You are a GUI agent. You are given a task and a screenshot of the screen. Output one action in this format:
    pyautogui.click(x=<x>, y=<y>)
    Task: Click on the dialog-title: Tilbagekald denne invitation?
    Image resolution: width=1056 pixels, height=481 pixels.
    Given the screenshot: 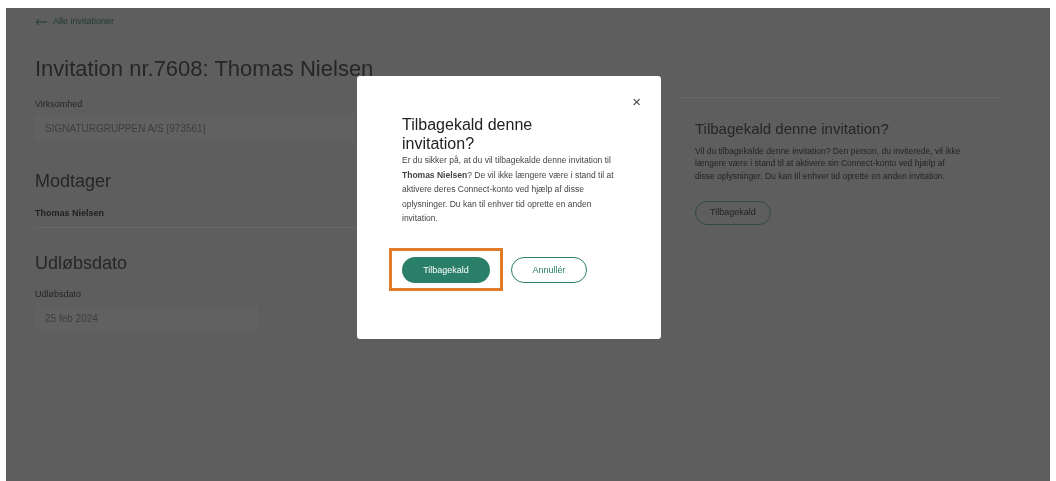 What is the action you would take?
    pyautogui.click(x=468, y=134)
    